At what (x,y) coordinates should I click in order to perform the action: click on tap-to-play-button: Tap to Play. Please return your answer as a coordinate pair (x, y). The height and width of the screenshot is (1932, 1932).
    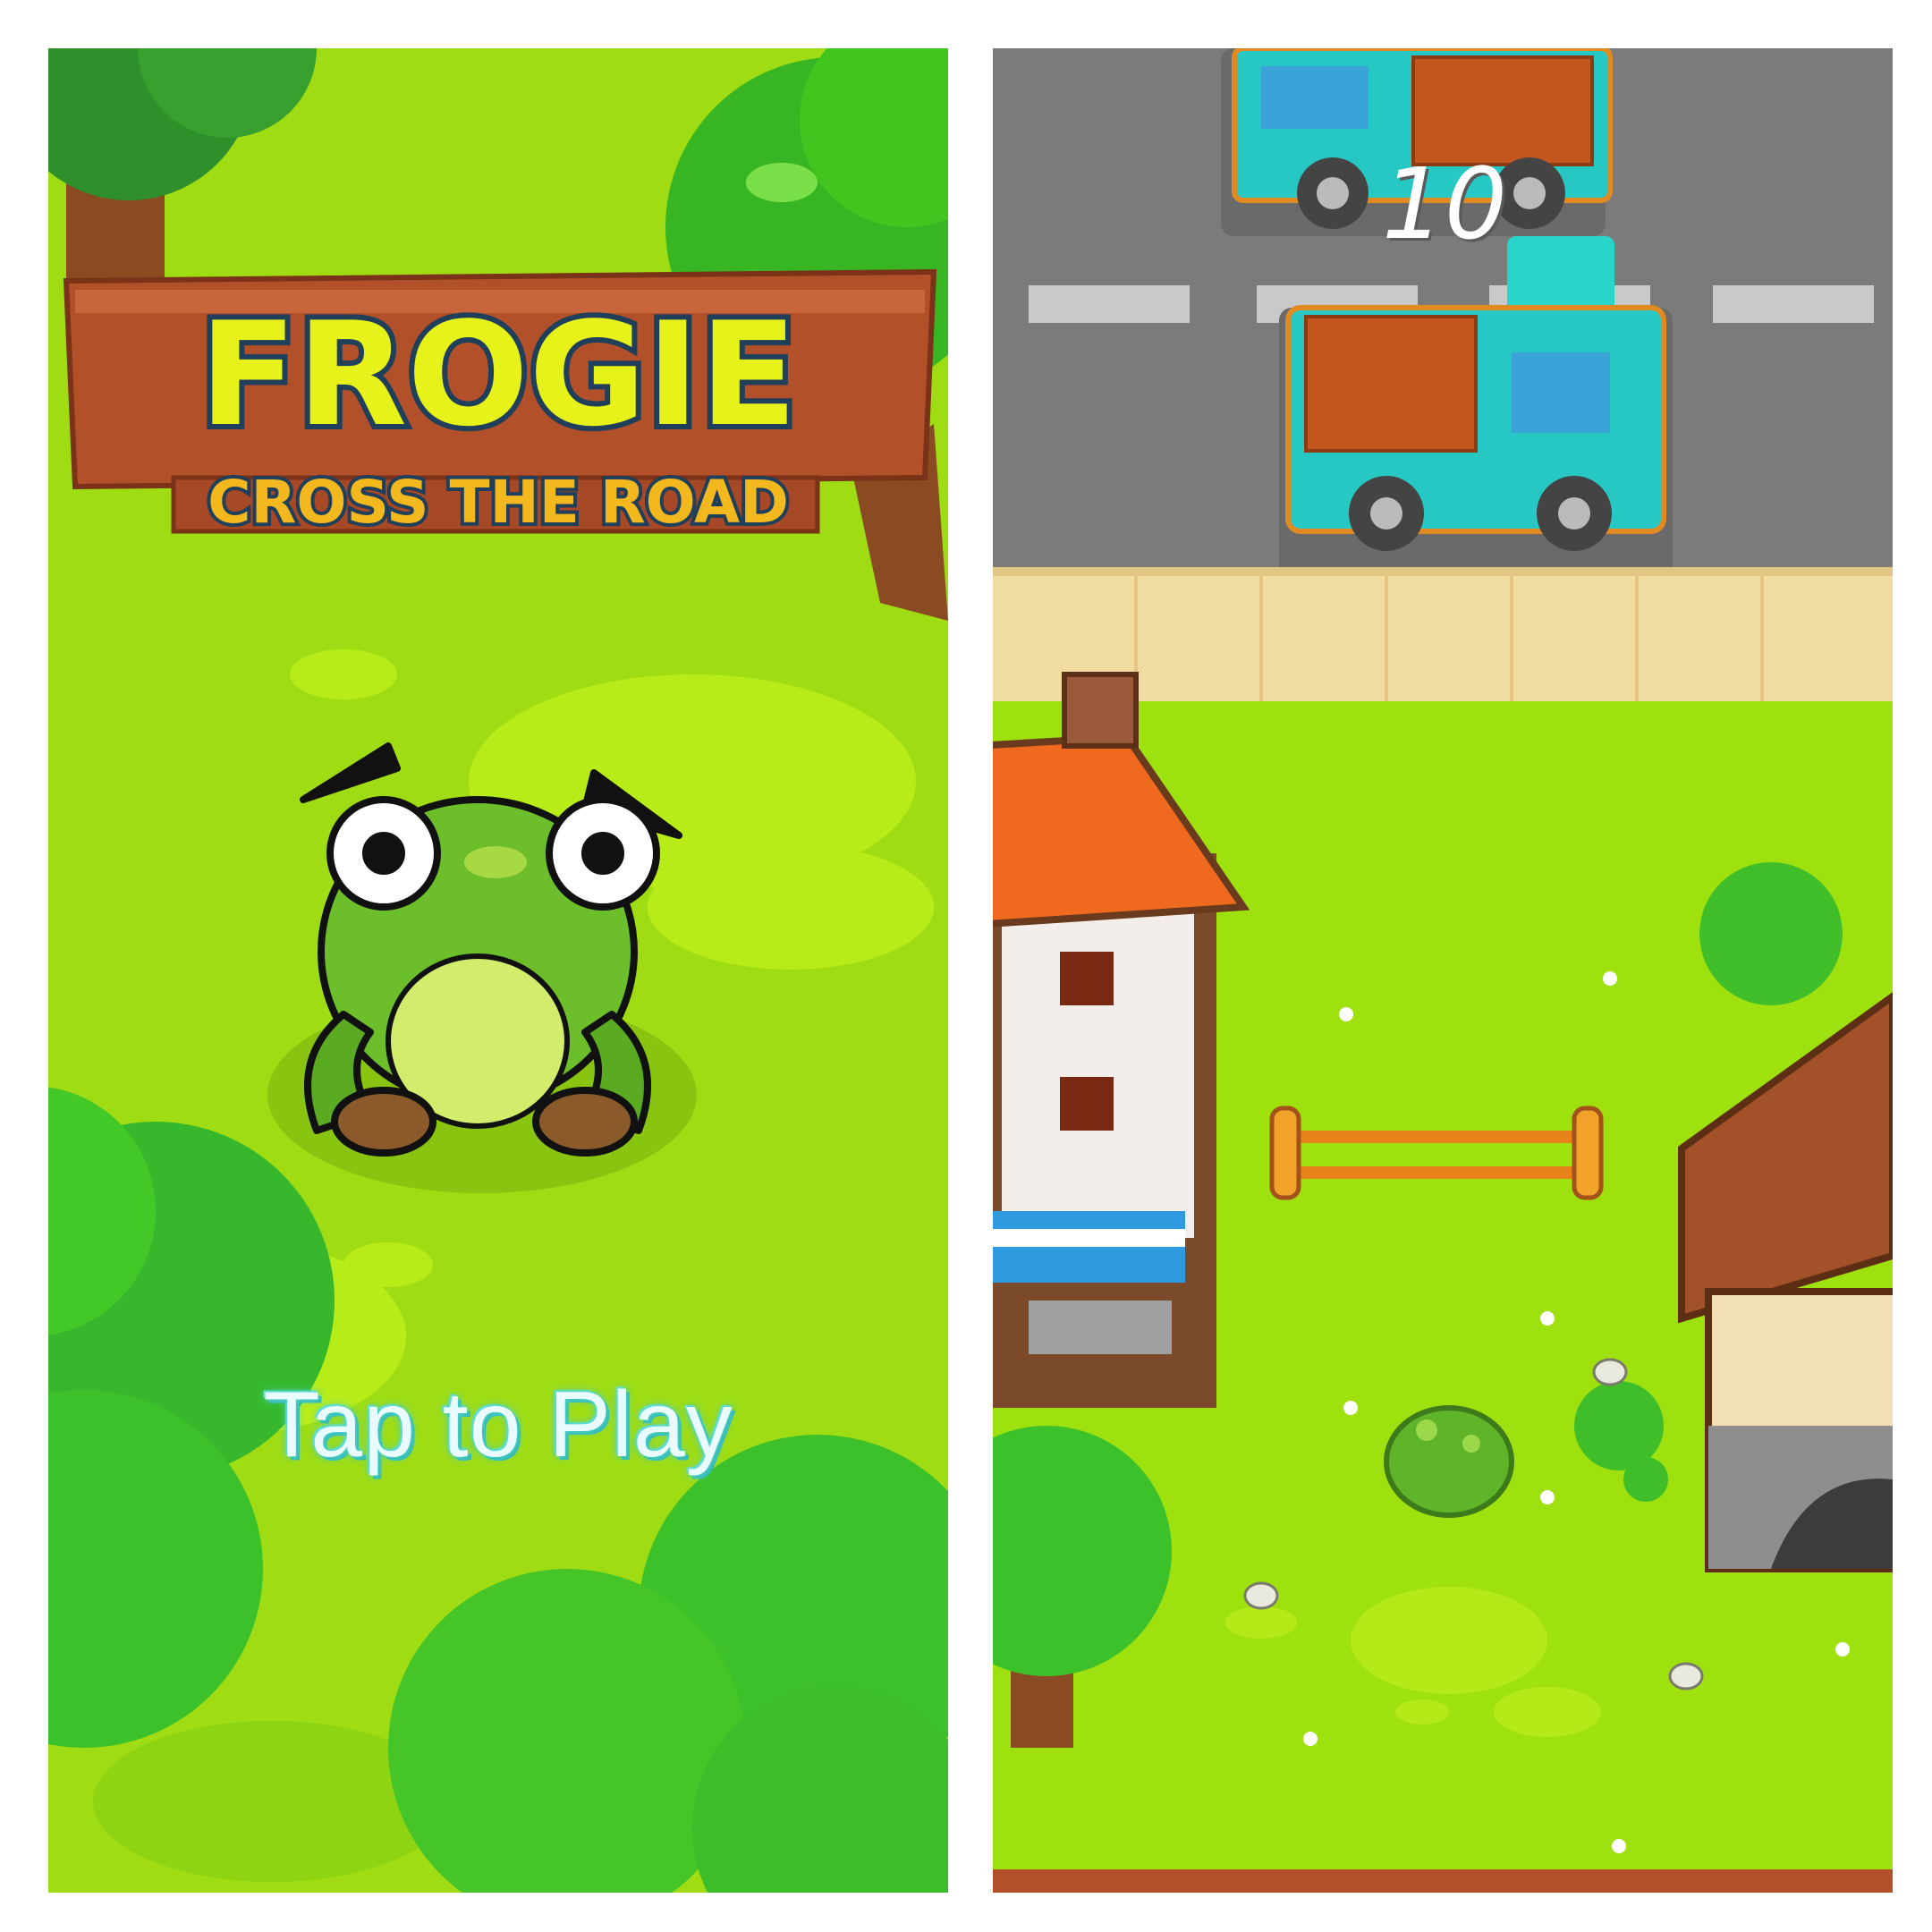
    Looking at the image, I should click on (498, 1425).